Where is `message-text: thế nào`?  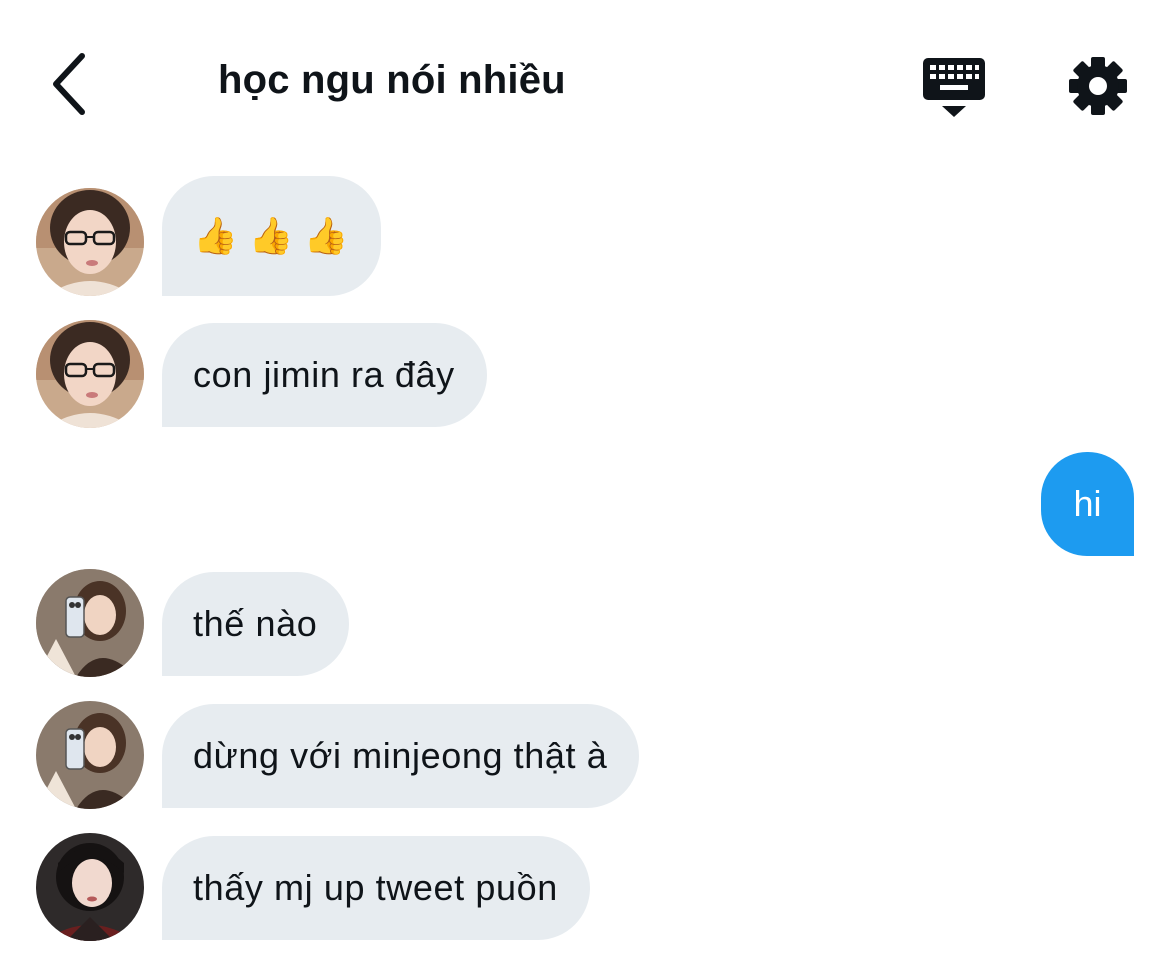
message-text: thế nào is located at coordinates (255, 623).